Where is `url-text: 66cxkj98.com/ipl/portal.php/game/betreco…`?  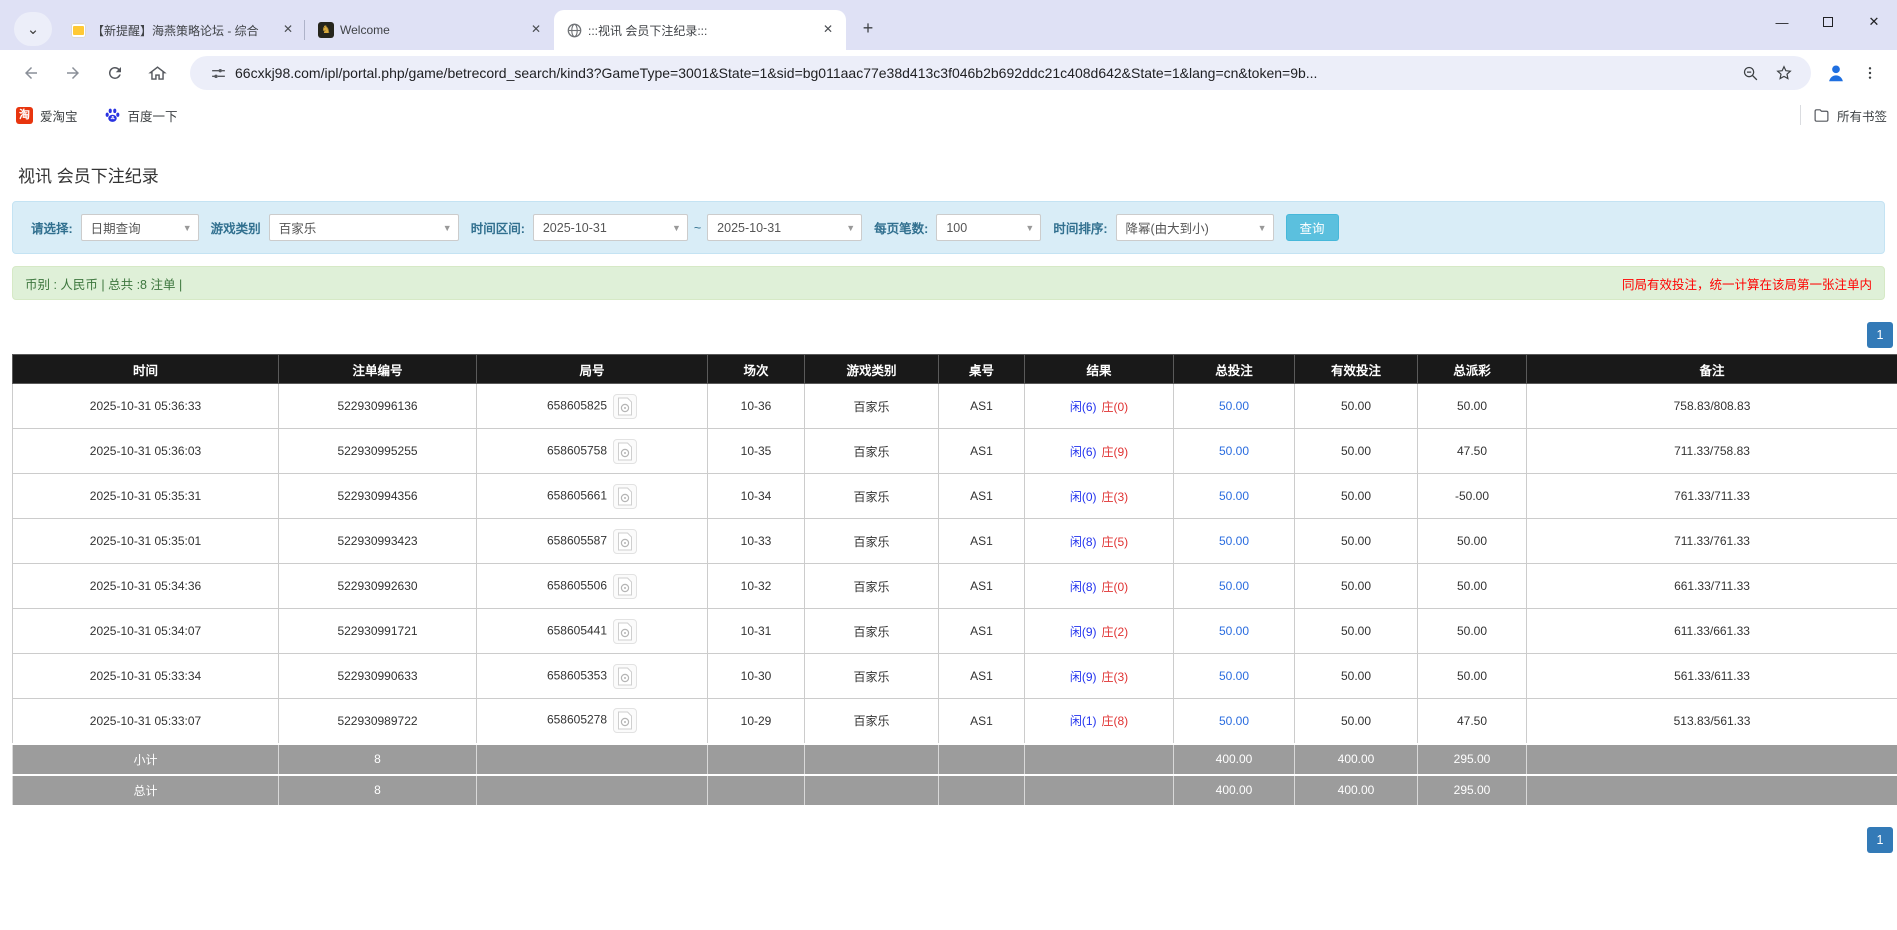
url-text: 66cxkj98.com/ipl/portal.php/game/betreco… is located at coordinates (984, 73).